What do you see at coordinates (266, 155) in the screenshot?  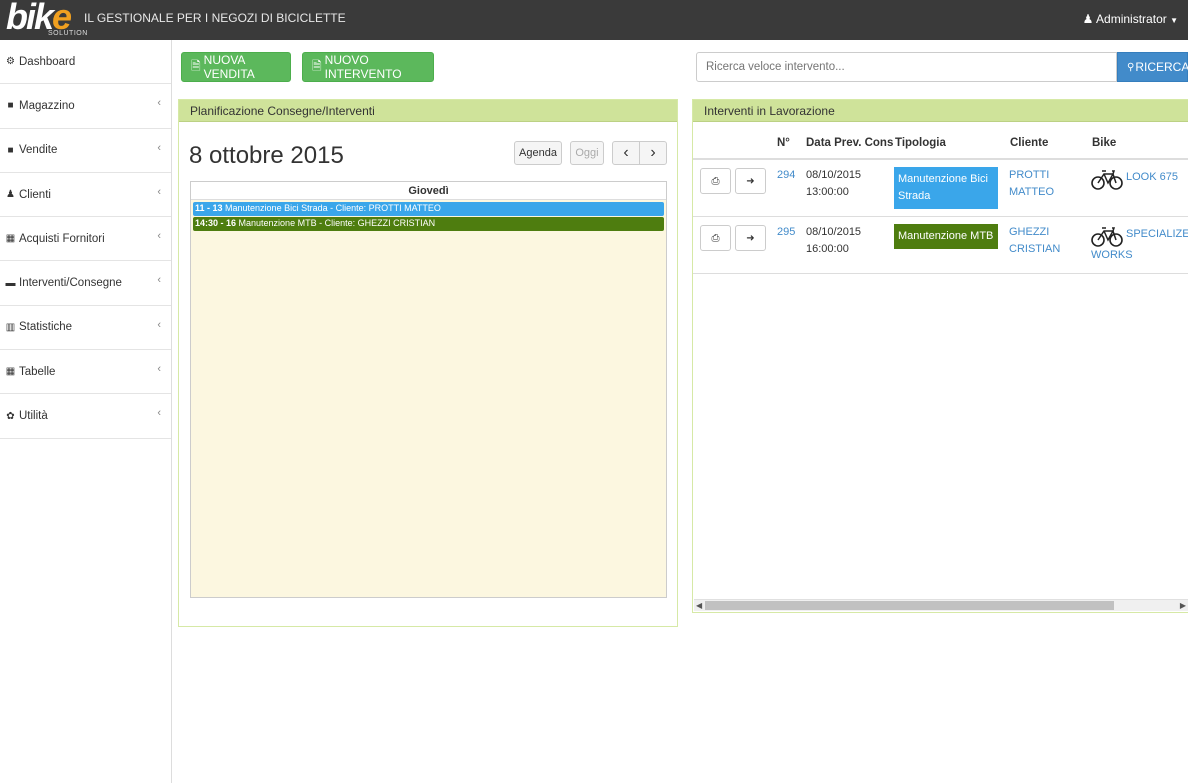 I see `calendar-date: 8 ottobre 2015` at bounding box center [266, 155].